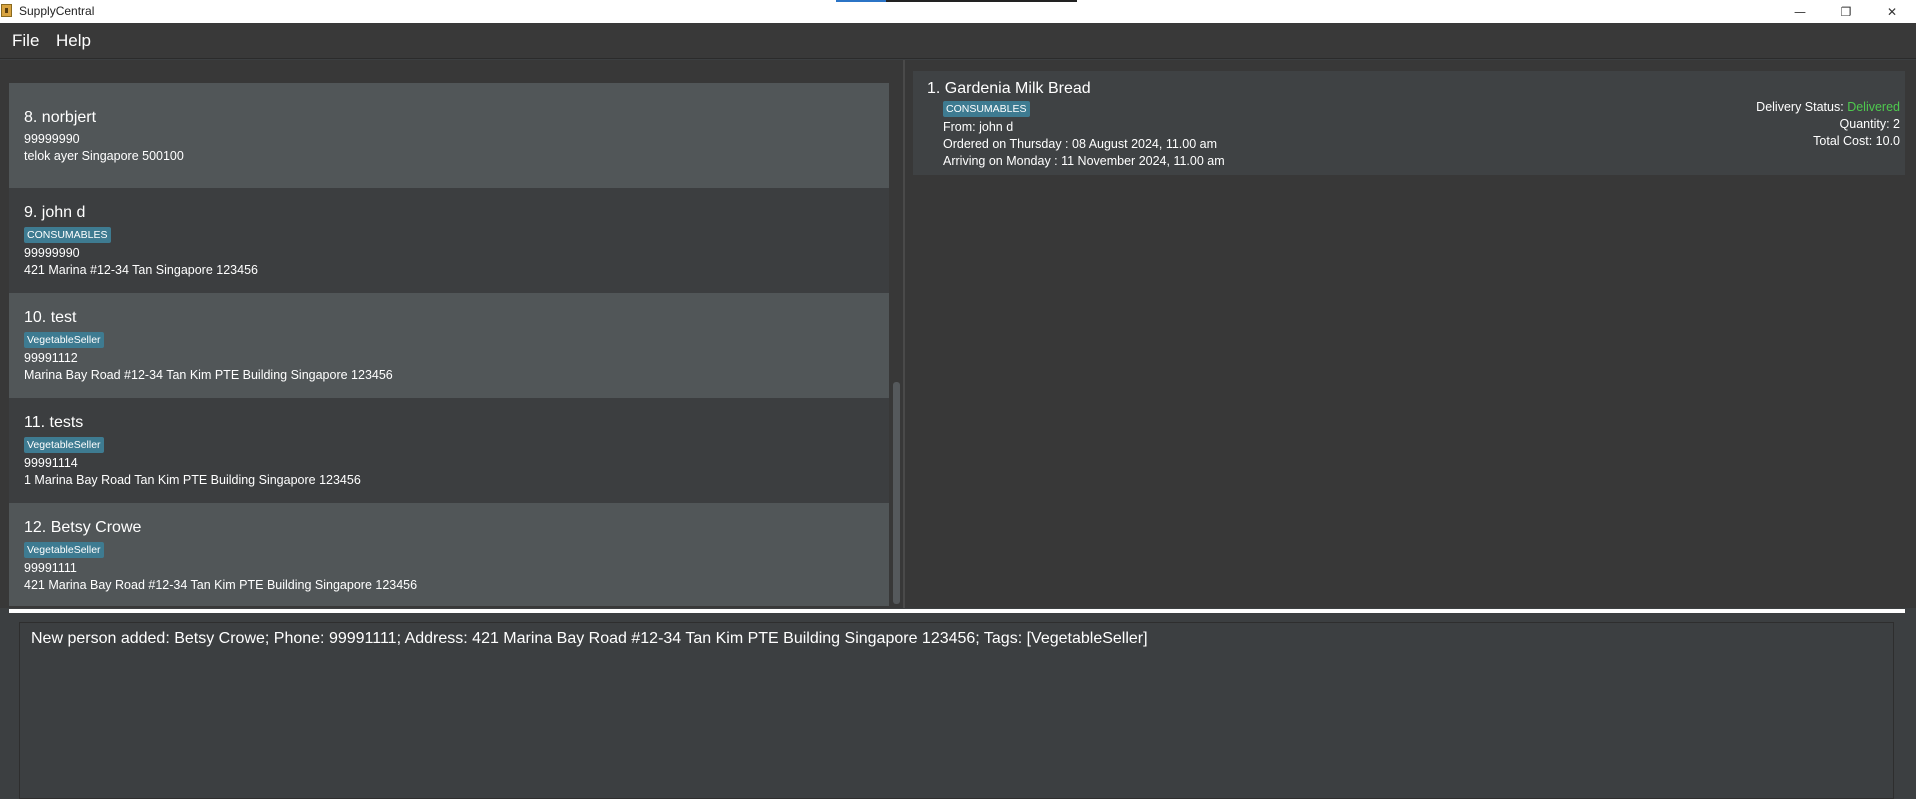 The image size is (1916, 799). I want to click on person-address: telok ayer Singapore 500100, so click(104, 156).